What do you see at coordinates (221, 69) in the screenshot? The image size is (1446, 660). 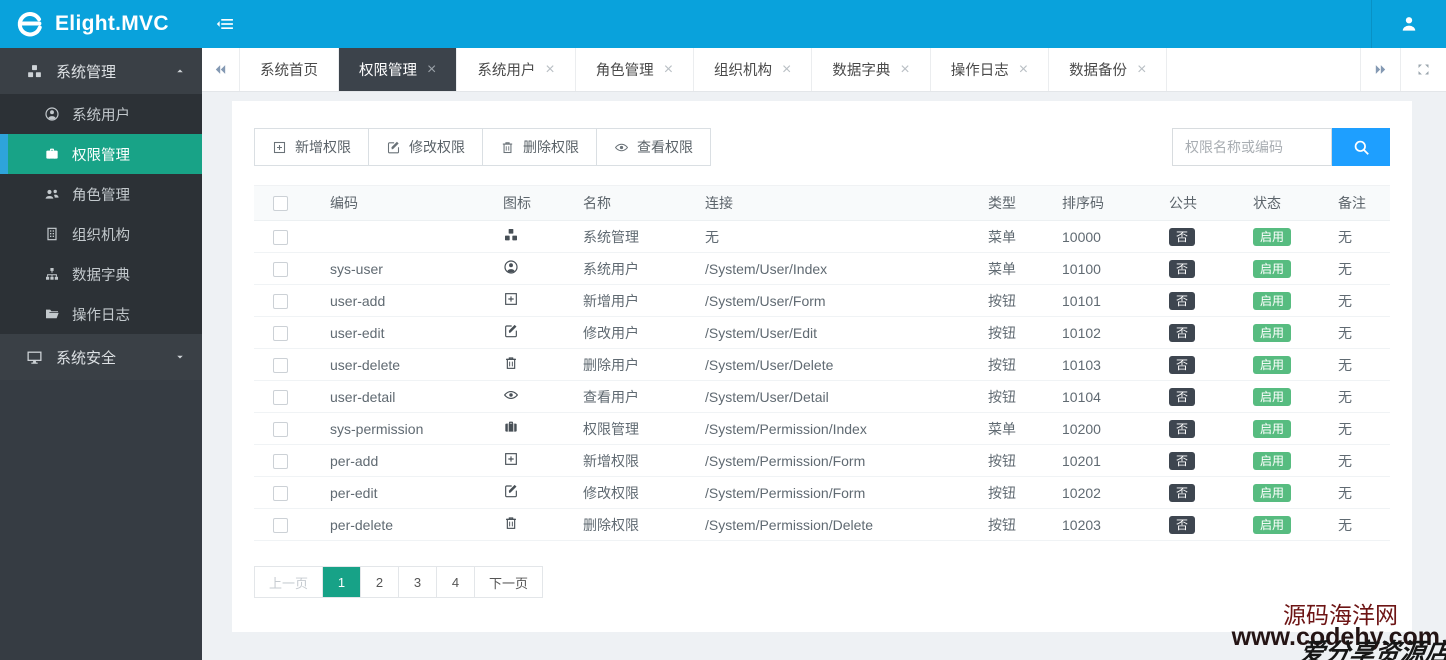 I see `tabs-scroll-left-button` at bounding box center [221, 69].